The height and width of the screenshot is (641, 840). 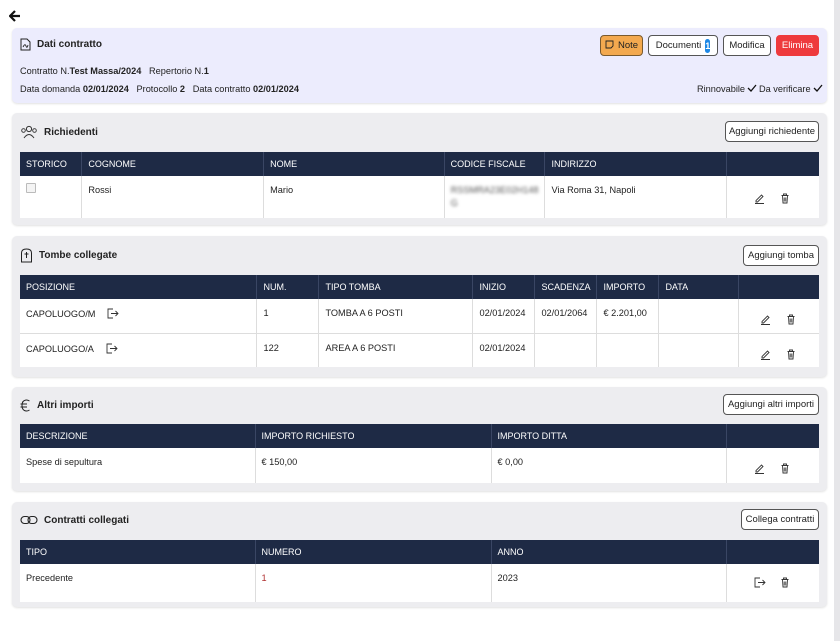 I want to click on contract-title-text: Dati contratto, so click(x=69, y=44).